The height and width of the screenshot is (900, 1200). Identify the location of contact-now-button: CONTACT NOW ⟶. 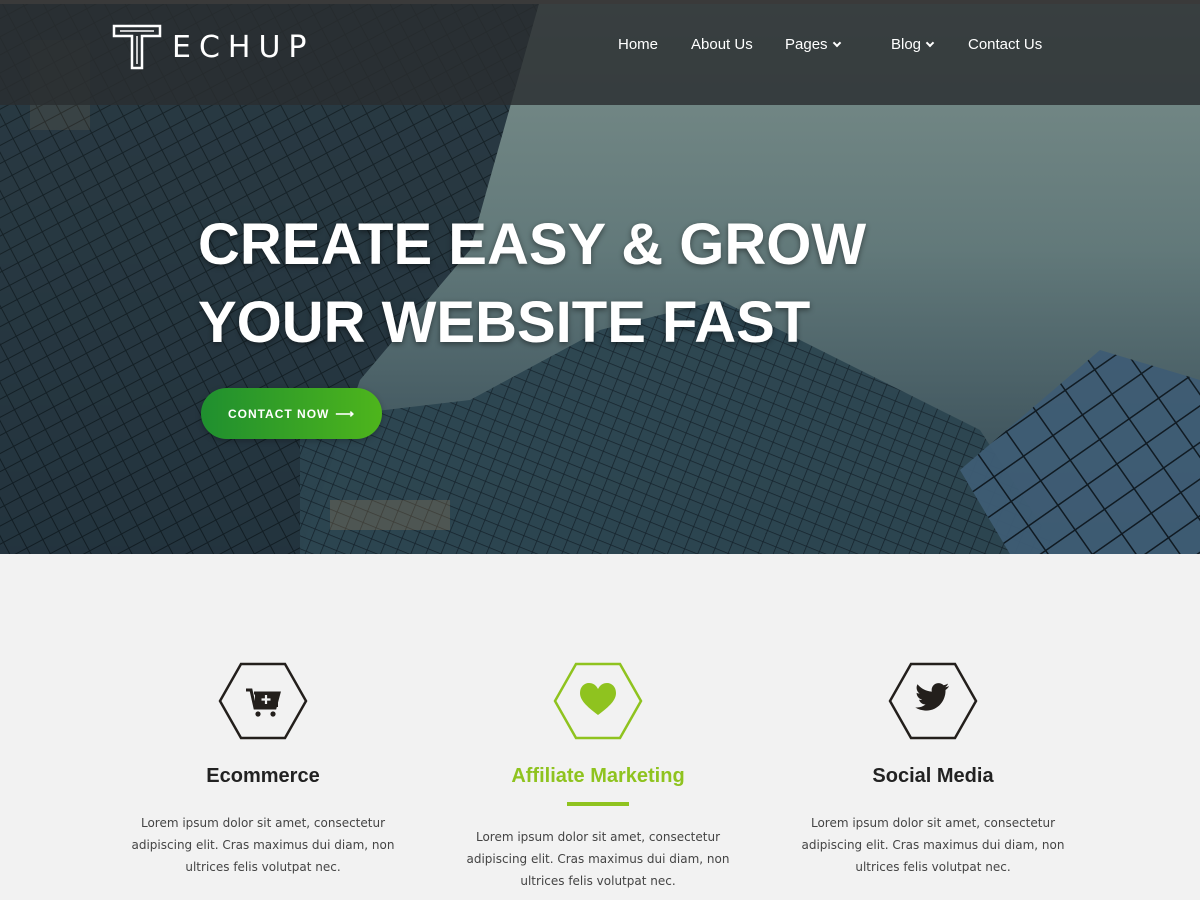
(291, 413).